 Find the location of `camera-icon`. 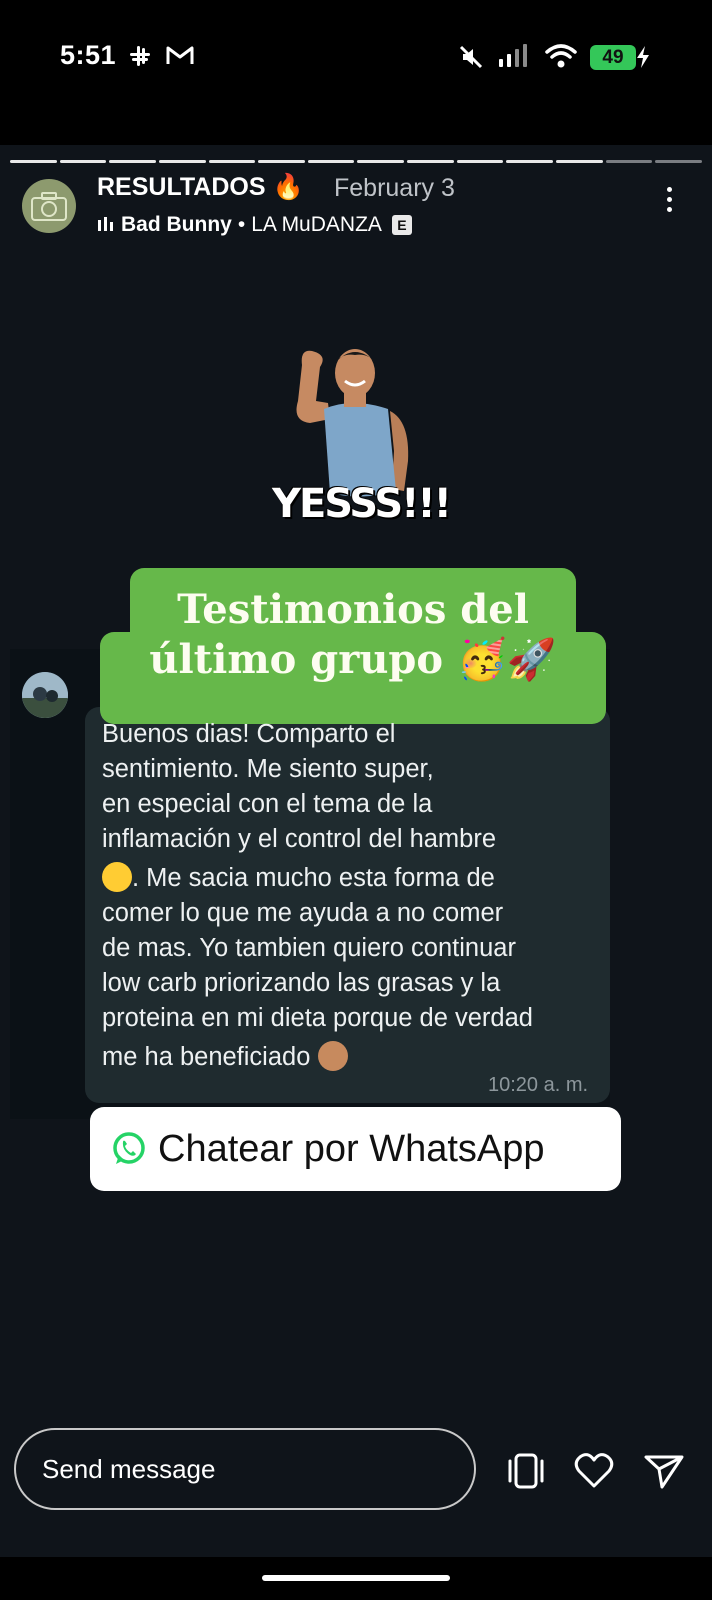

camera-icon is located at coordinates (49, 206).